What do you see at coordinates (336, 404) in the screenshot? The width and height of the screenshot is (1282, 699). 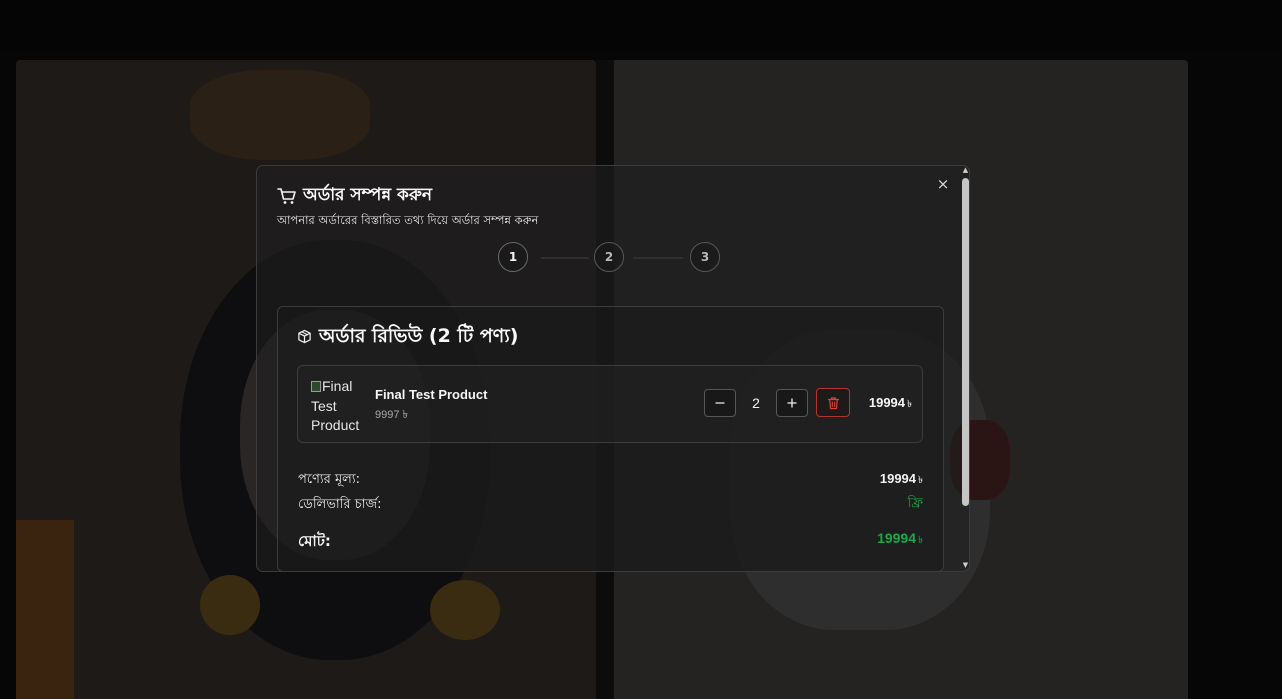 I see `product-image: Final Test Product` at bounding box center [336, 404].